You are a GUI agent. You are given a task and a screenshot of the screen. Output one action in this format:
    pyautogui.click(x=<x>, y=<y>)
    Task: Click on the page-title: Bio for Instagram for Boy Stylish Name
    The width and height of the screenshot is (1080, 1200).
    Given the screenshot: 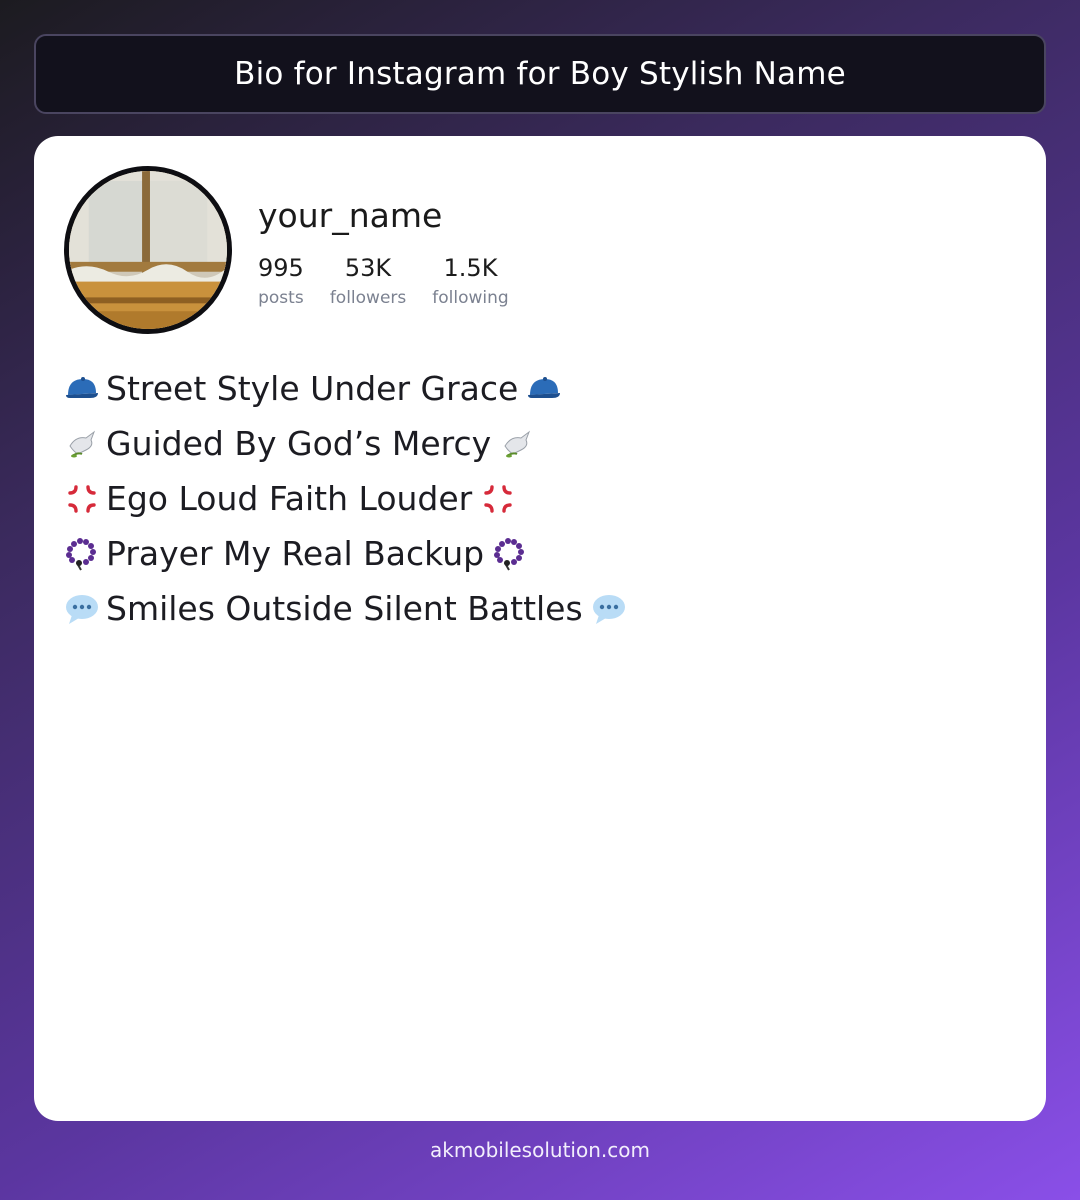 What is the action you would take?
    pyautogui.click(x=540, y=74)
    